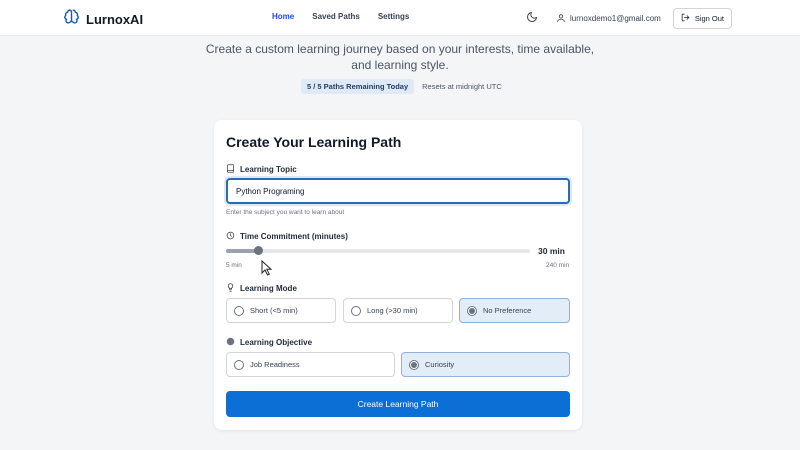  Describe the element at coordinates (615, 18) in the screenshot. I see `user-email: lurnoxdemo1@gmail.com` at that location.